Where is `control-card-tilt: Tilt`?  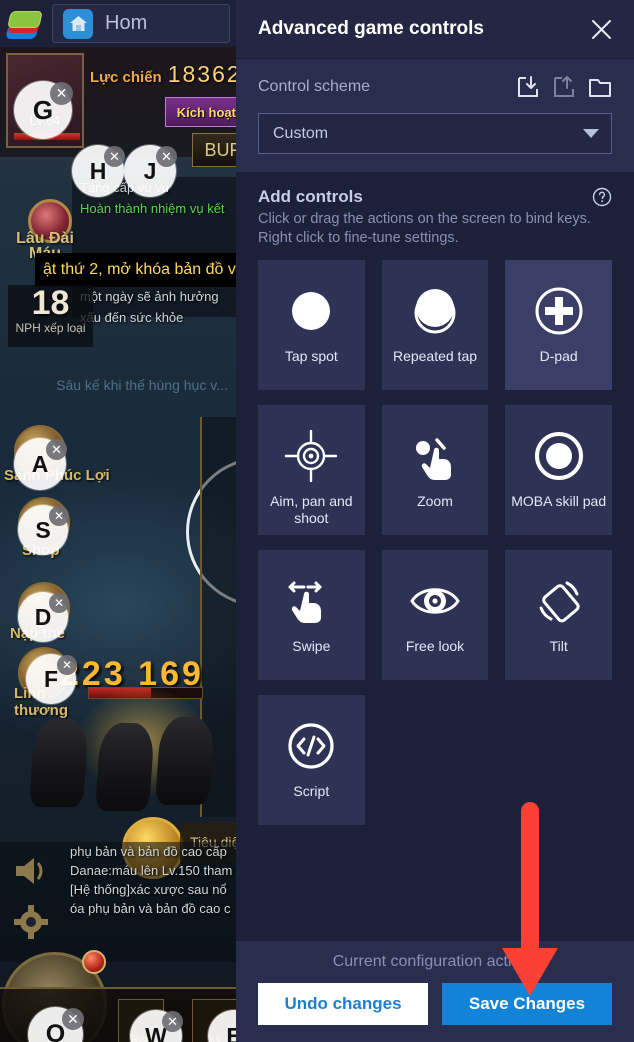 control-card-tilt: Tilt is located at coordinates (558, 615).